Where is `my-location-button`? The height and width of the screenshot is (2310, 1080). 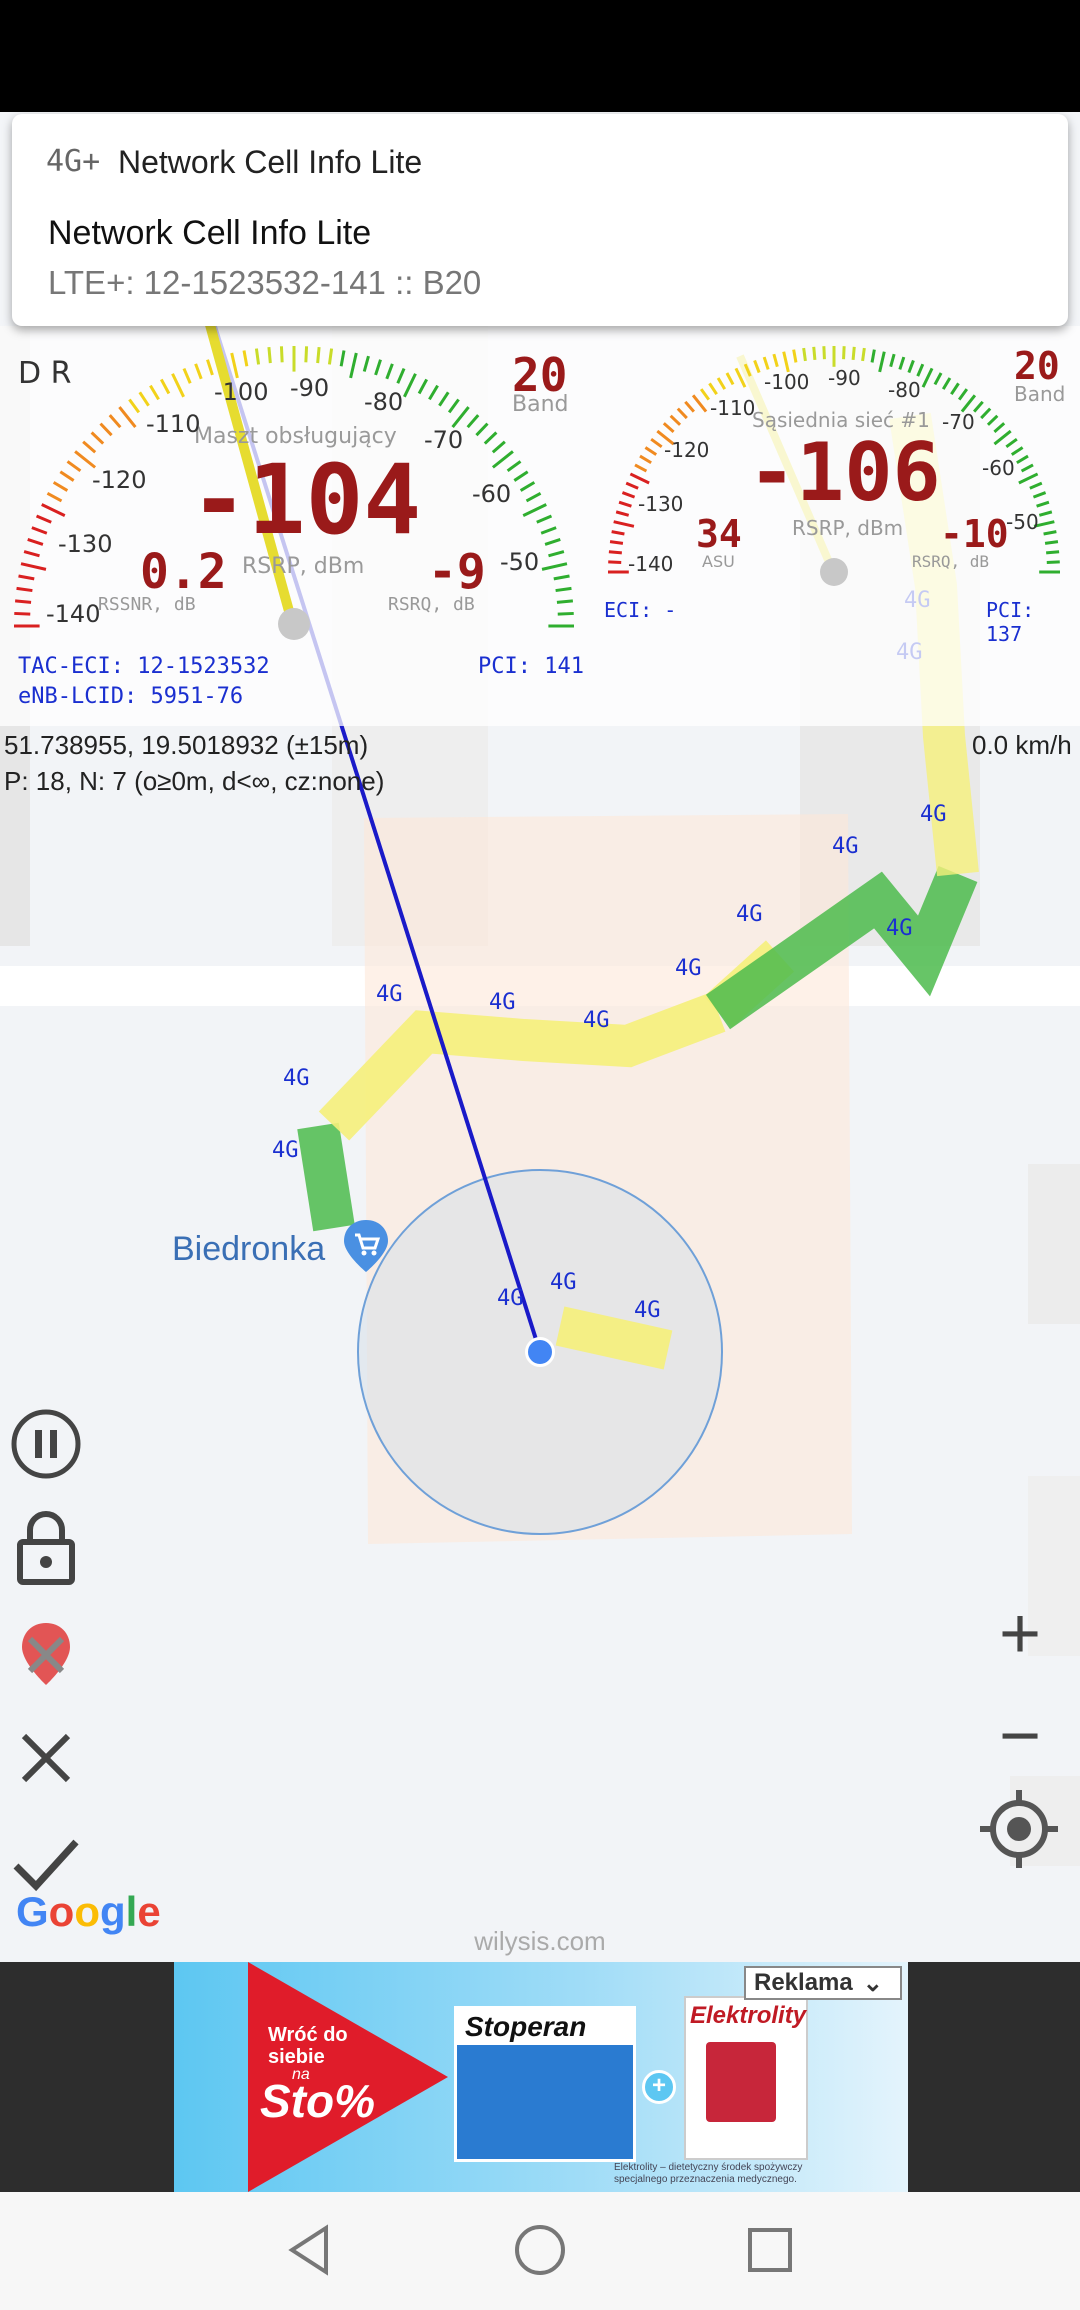
my-location-button is located at coordinates (1019, 1829).